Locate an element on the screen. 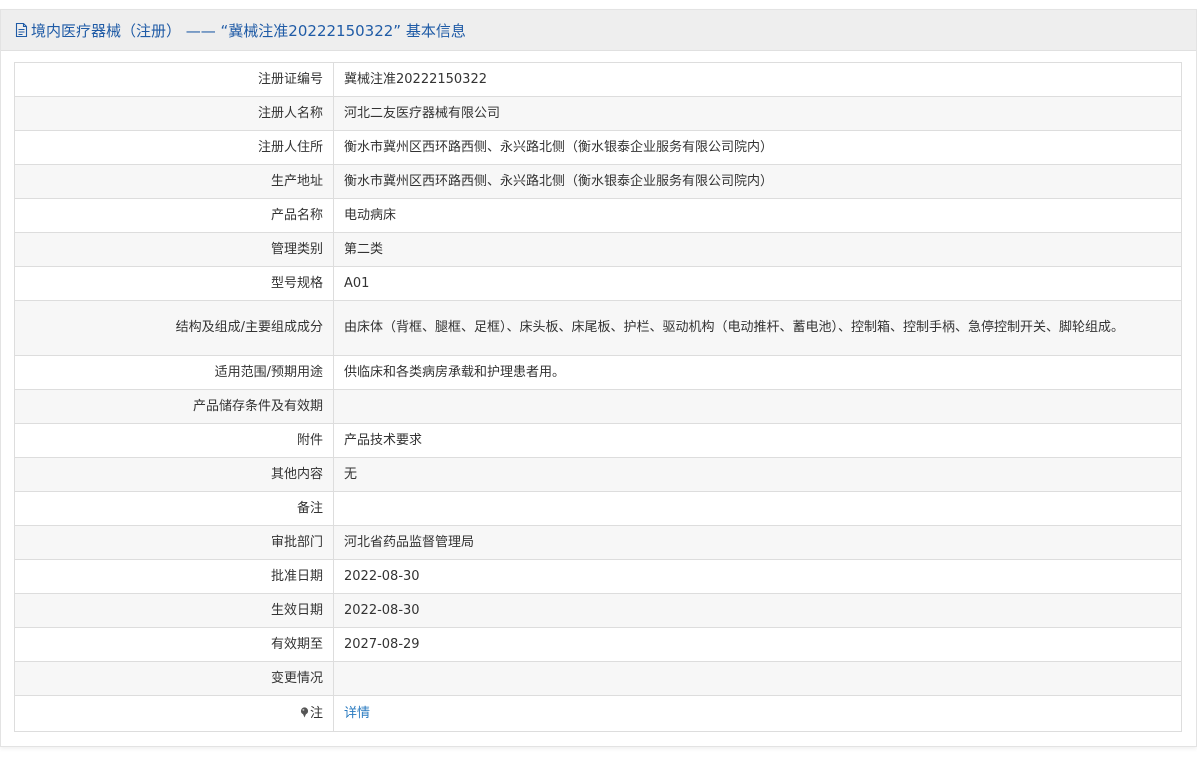 The image size is (1197, 764). field-value: 电动病床 is located at coordinates (757, 215).